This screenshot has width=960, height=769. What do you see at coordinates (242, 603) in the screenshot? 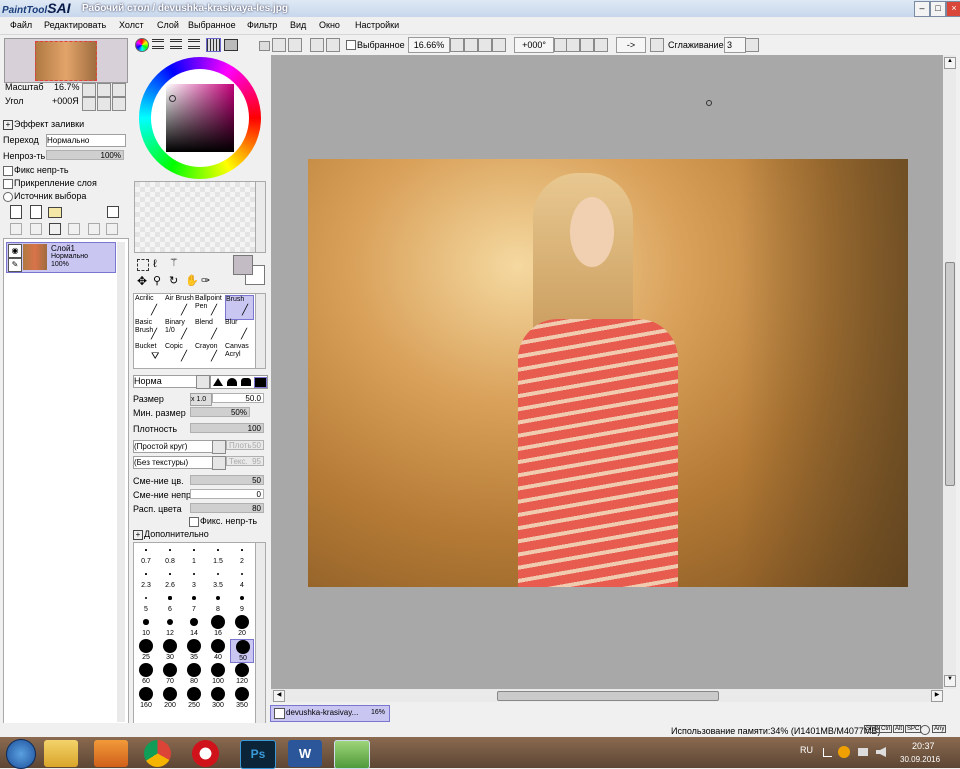
I see `brush-size-cell: 9` at bounding box center [242, 603].